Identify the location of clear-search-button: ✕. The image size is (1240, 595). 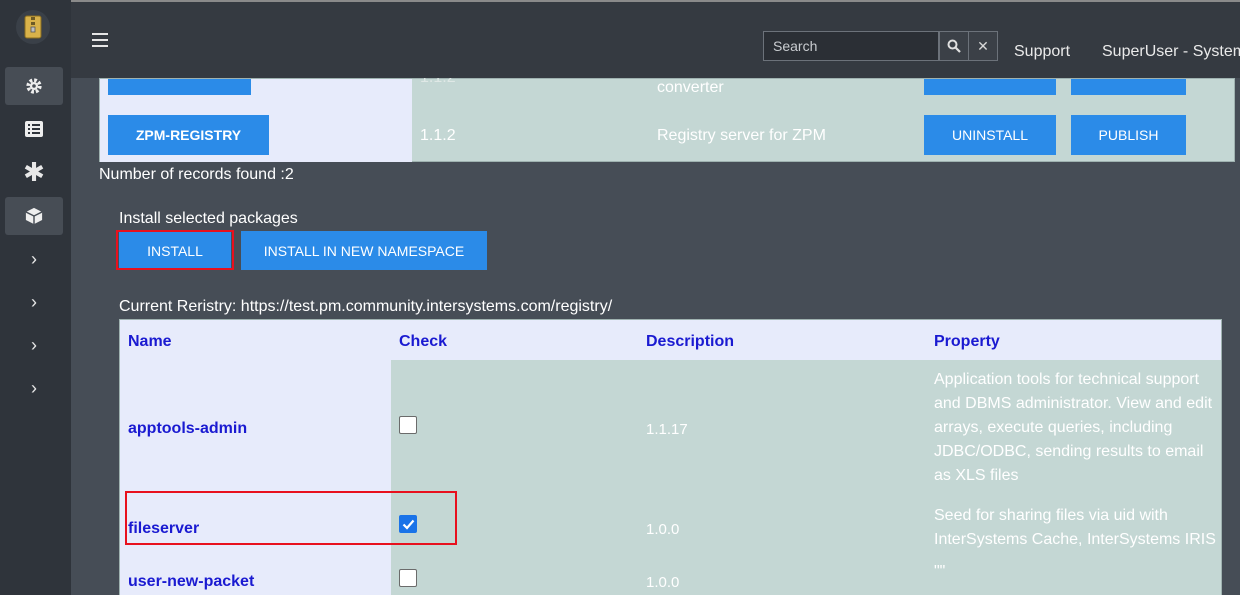
(983, 46).